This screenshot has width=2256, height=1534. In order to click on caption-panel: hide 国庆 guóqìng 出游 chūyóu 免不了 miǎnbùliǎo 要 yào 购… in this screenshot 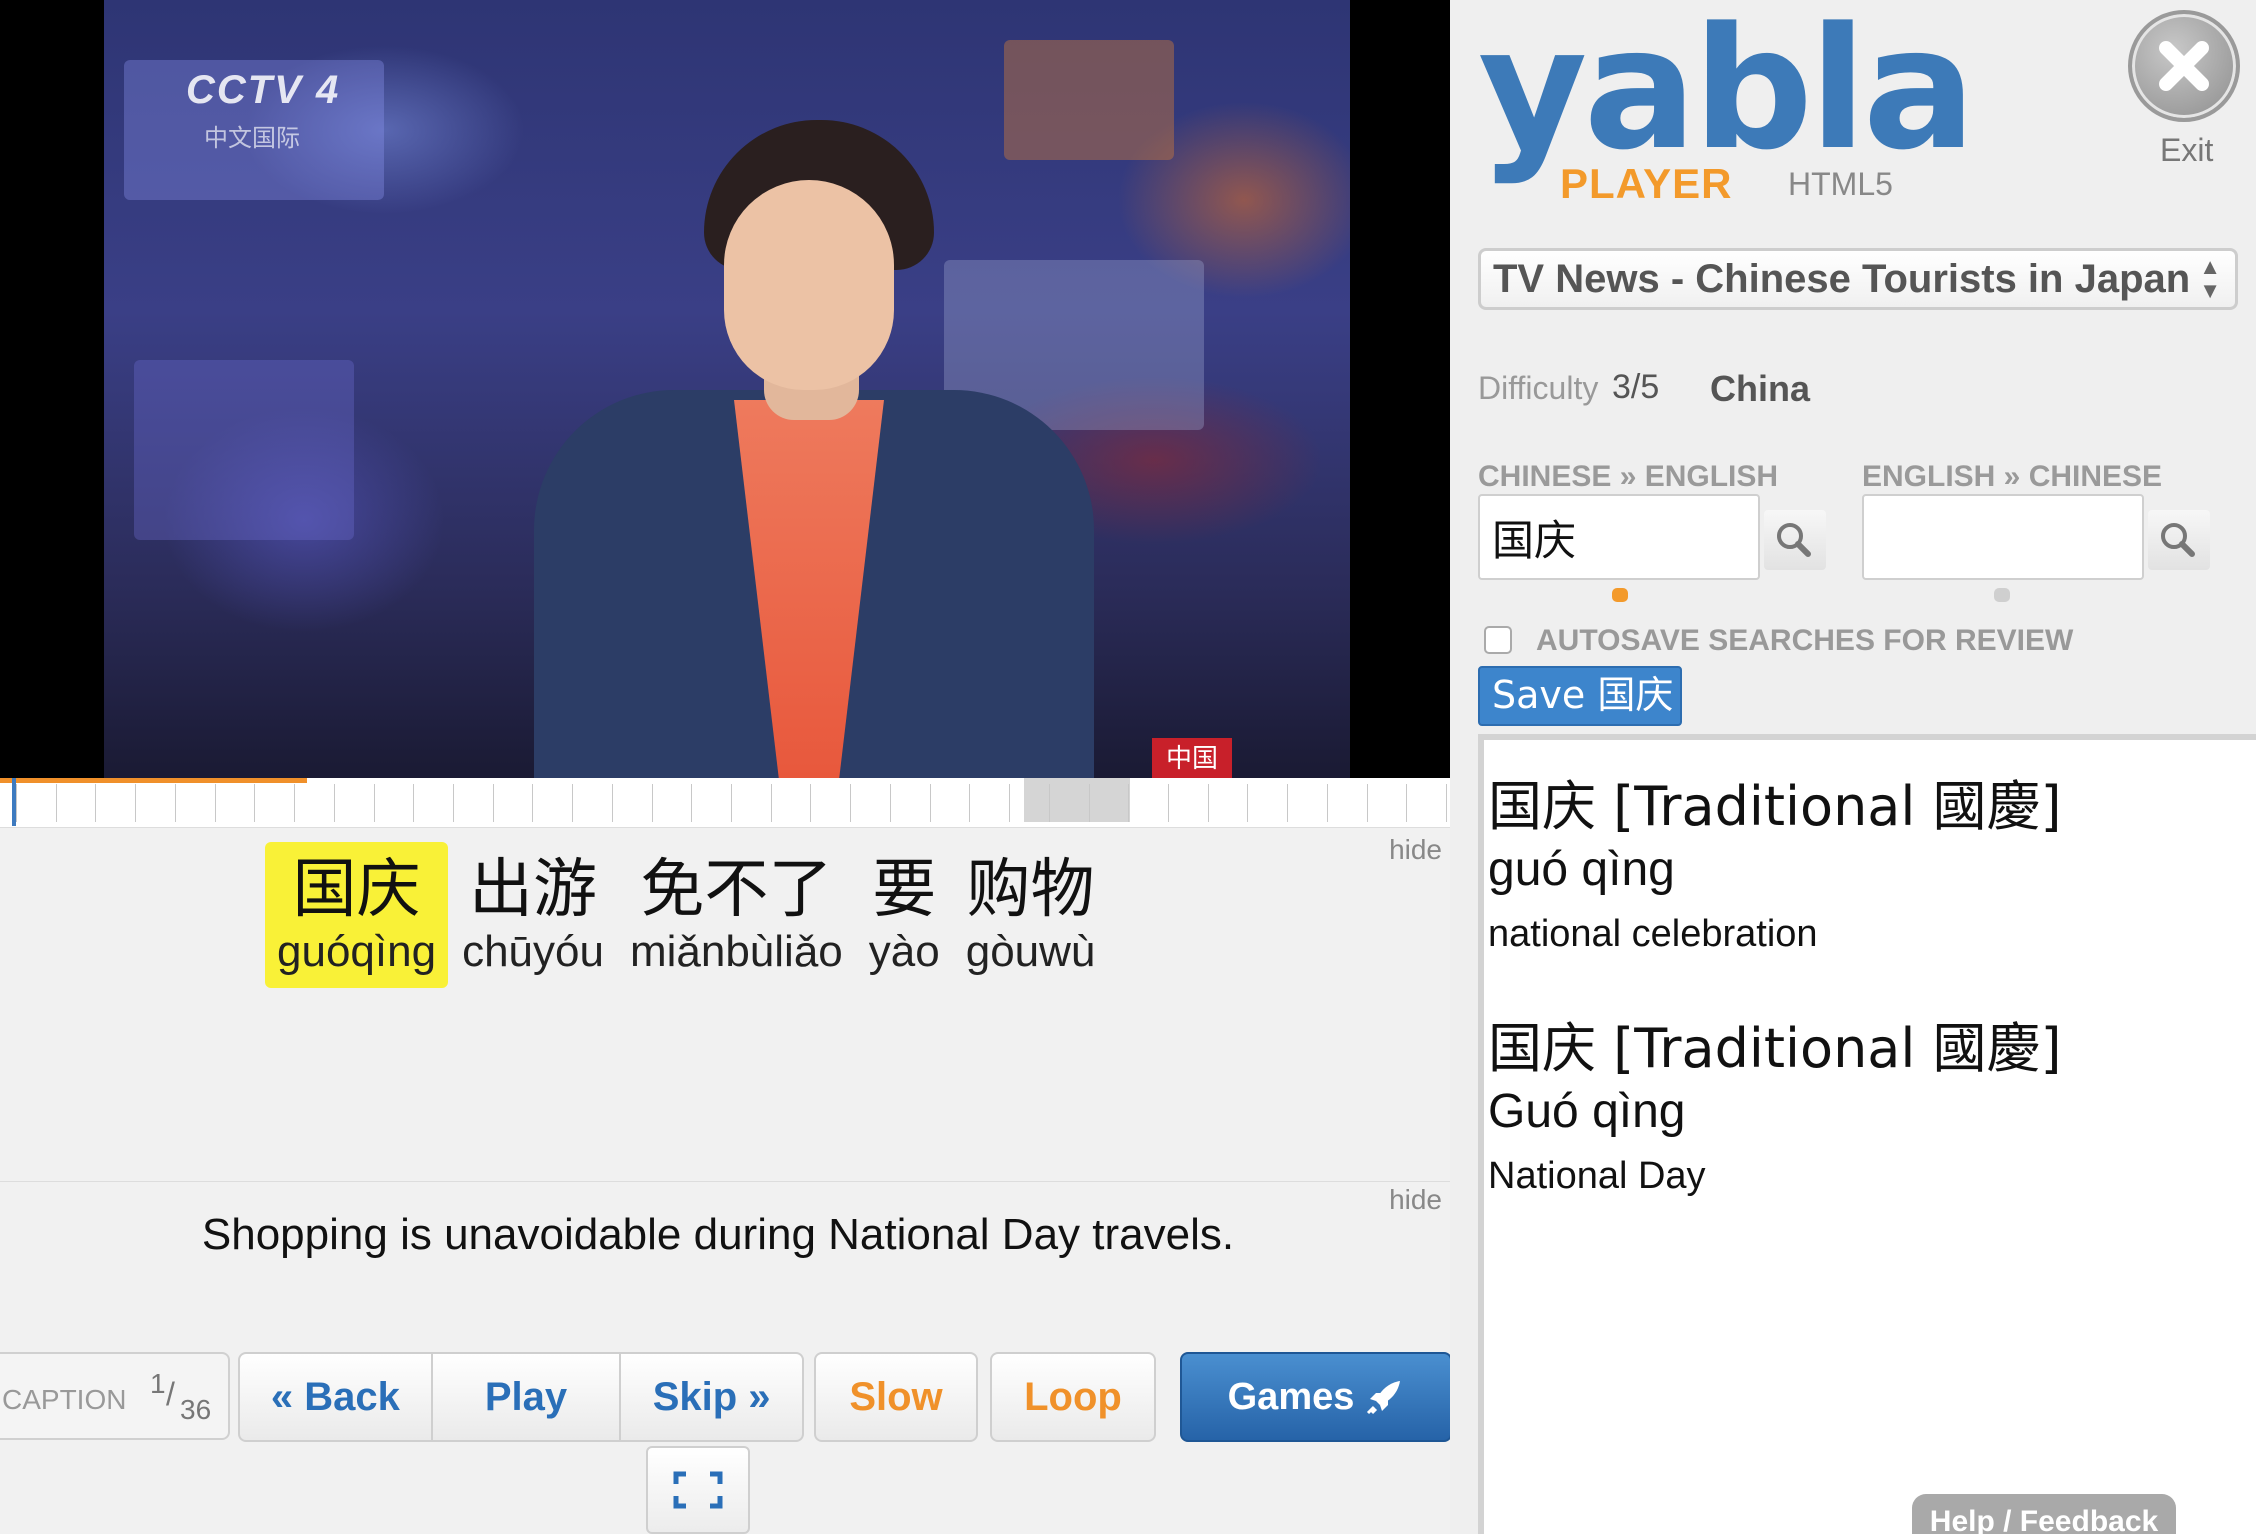, I will do `click(725, 1005)`.